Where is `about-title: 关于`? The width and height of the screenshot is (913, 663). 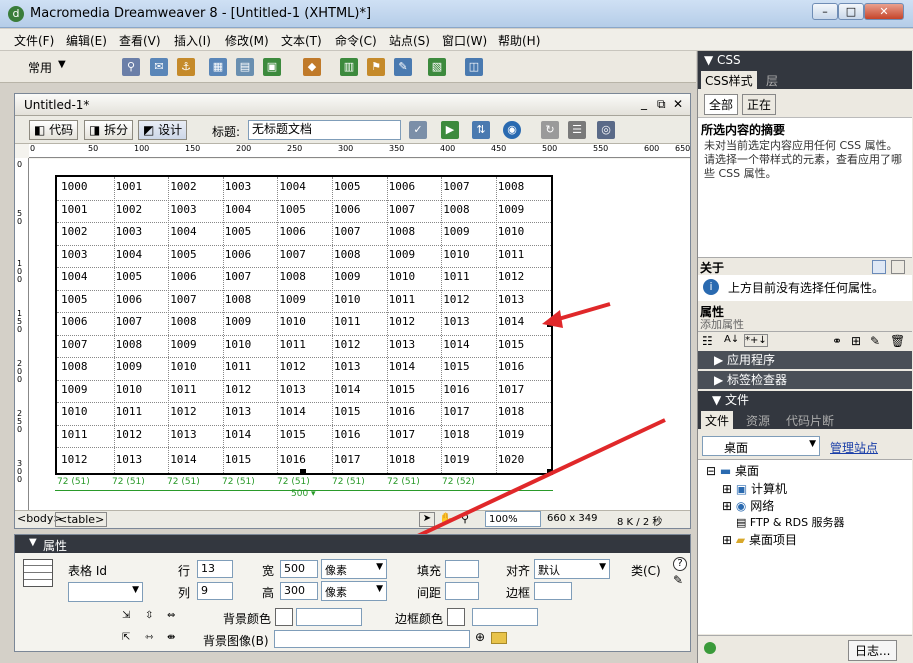 about-title: 关于 is located at coordinates (712, 268).